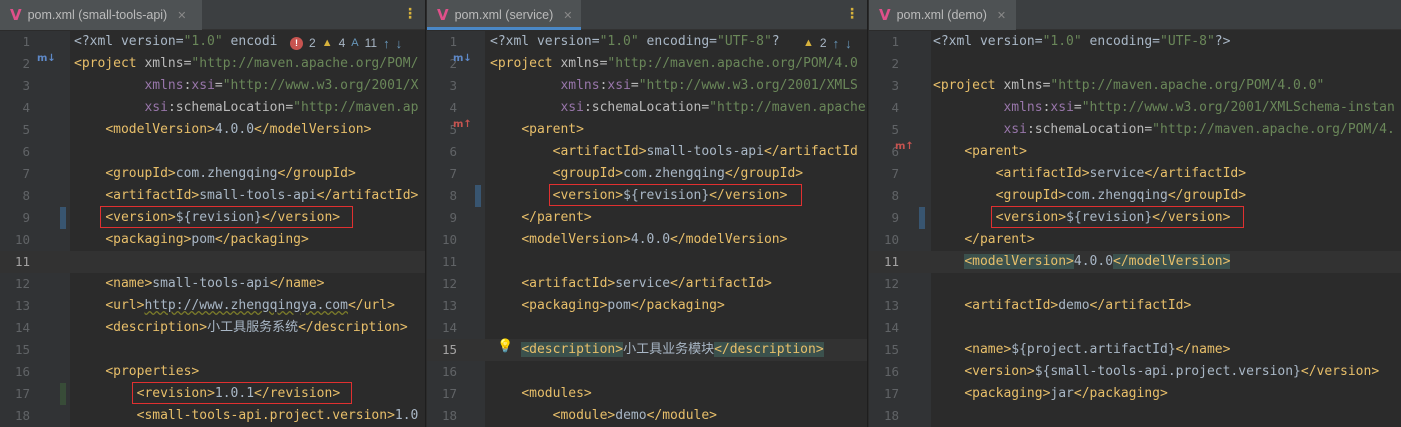  Describe the element at coordinates (327, 43) in the screenshot. I see `warning-icon: ▲` at that location.